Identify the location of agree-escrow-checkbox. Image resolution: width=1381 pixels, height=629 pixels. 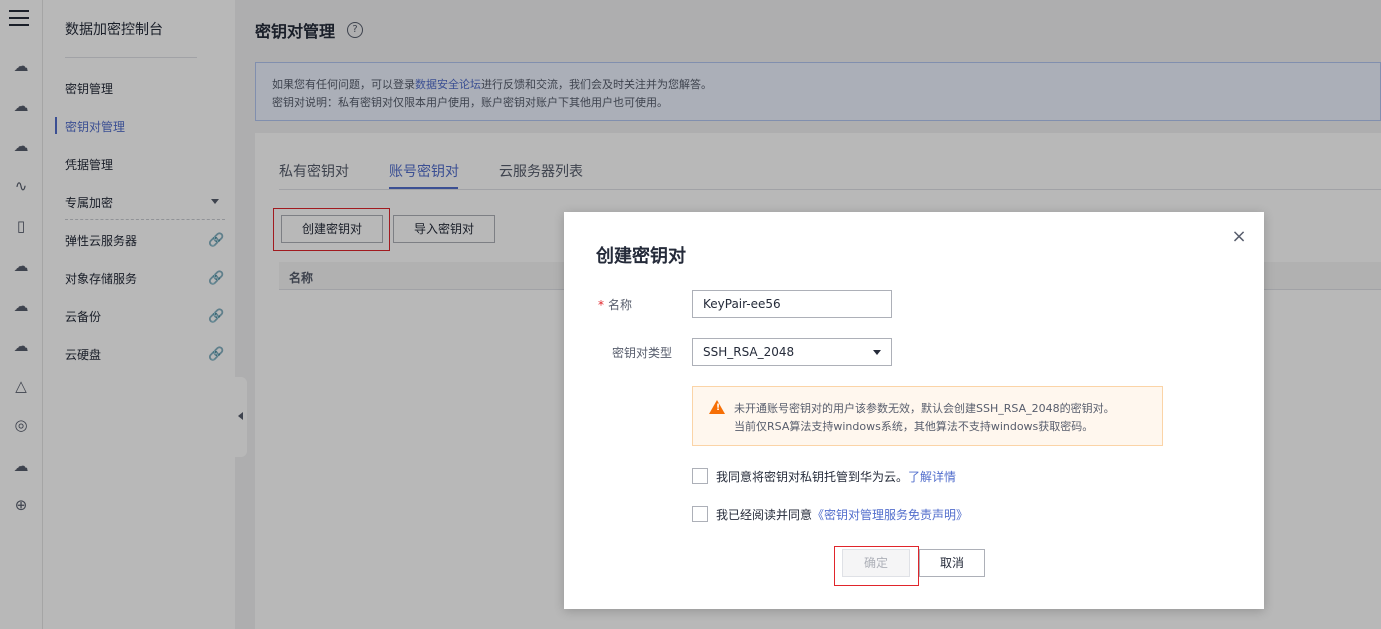
(700, 476).